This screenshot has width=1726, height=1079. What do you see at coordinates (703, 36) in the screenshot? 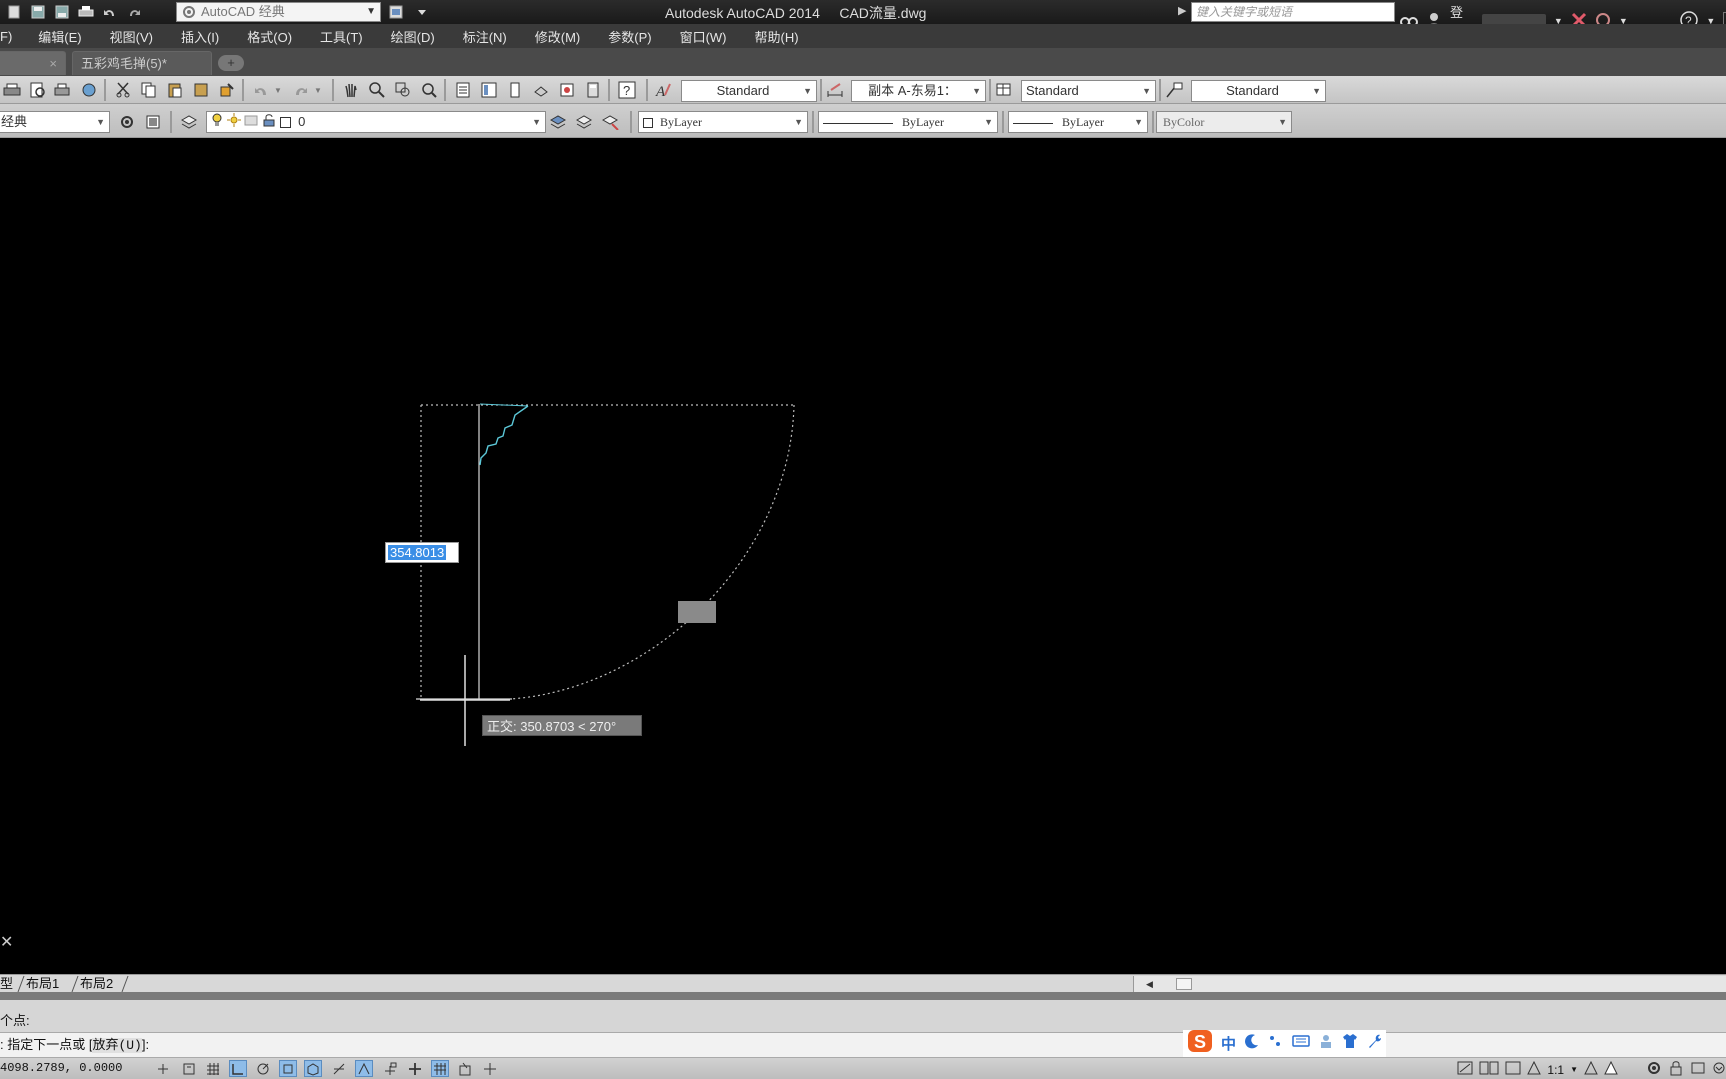
I see `menu-window: 窗口(W)` at bounding box center [703, 36].